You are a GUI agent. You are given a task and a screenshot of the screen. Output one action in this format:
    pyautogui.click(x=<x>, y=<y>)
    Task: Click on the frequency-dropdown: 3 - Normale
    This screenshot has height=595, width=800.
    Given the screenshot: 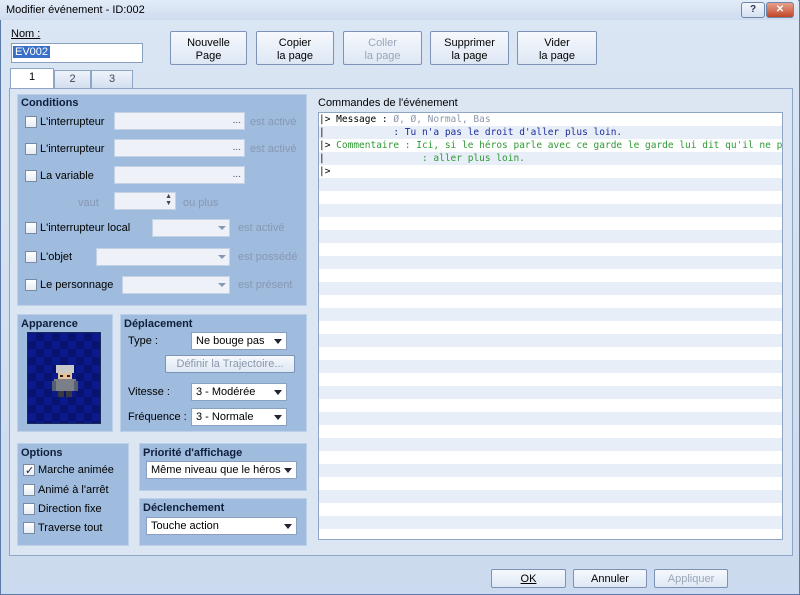 What is the action you would take?
    pyautogui.click(x=239, y=417)
    